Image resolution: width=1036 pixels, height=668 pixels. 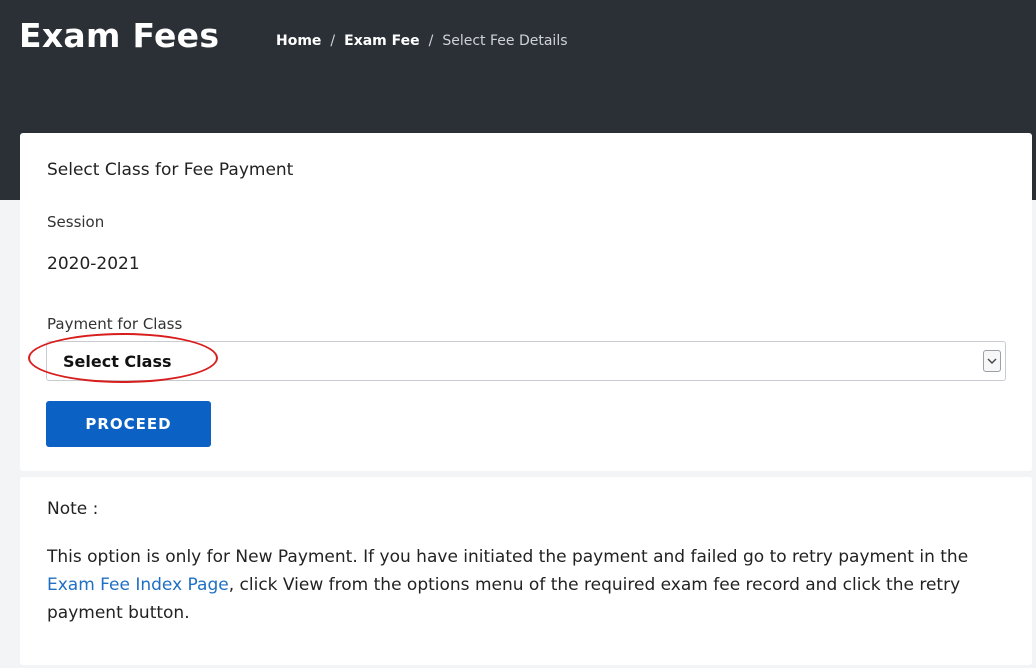 What do you see at coordinates (526, 361) in the screenshot?
I see `class-select: Select Class` at bounding box center [526, 361].